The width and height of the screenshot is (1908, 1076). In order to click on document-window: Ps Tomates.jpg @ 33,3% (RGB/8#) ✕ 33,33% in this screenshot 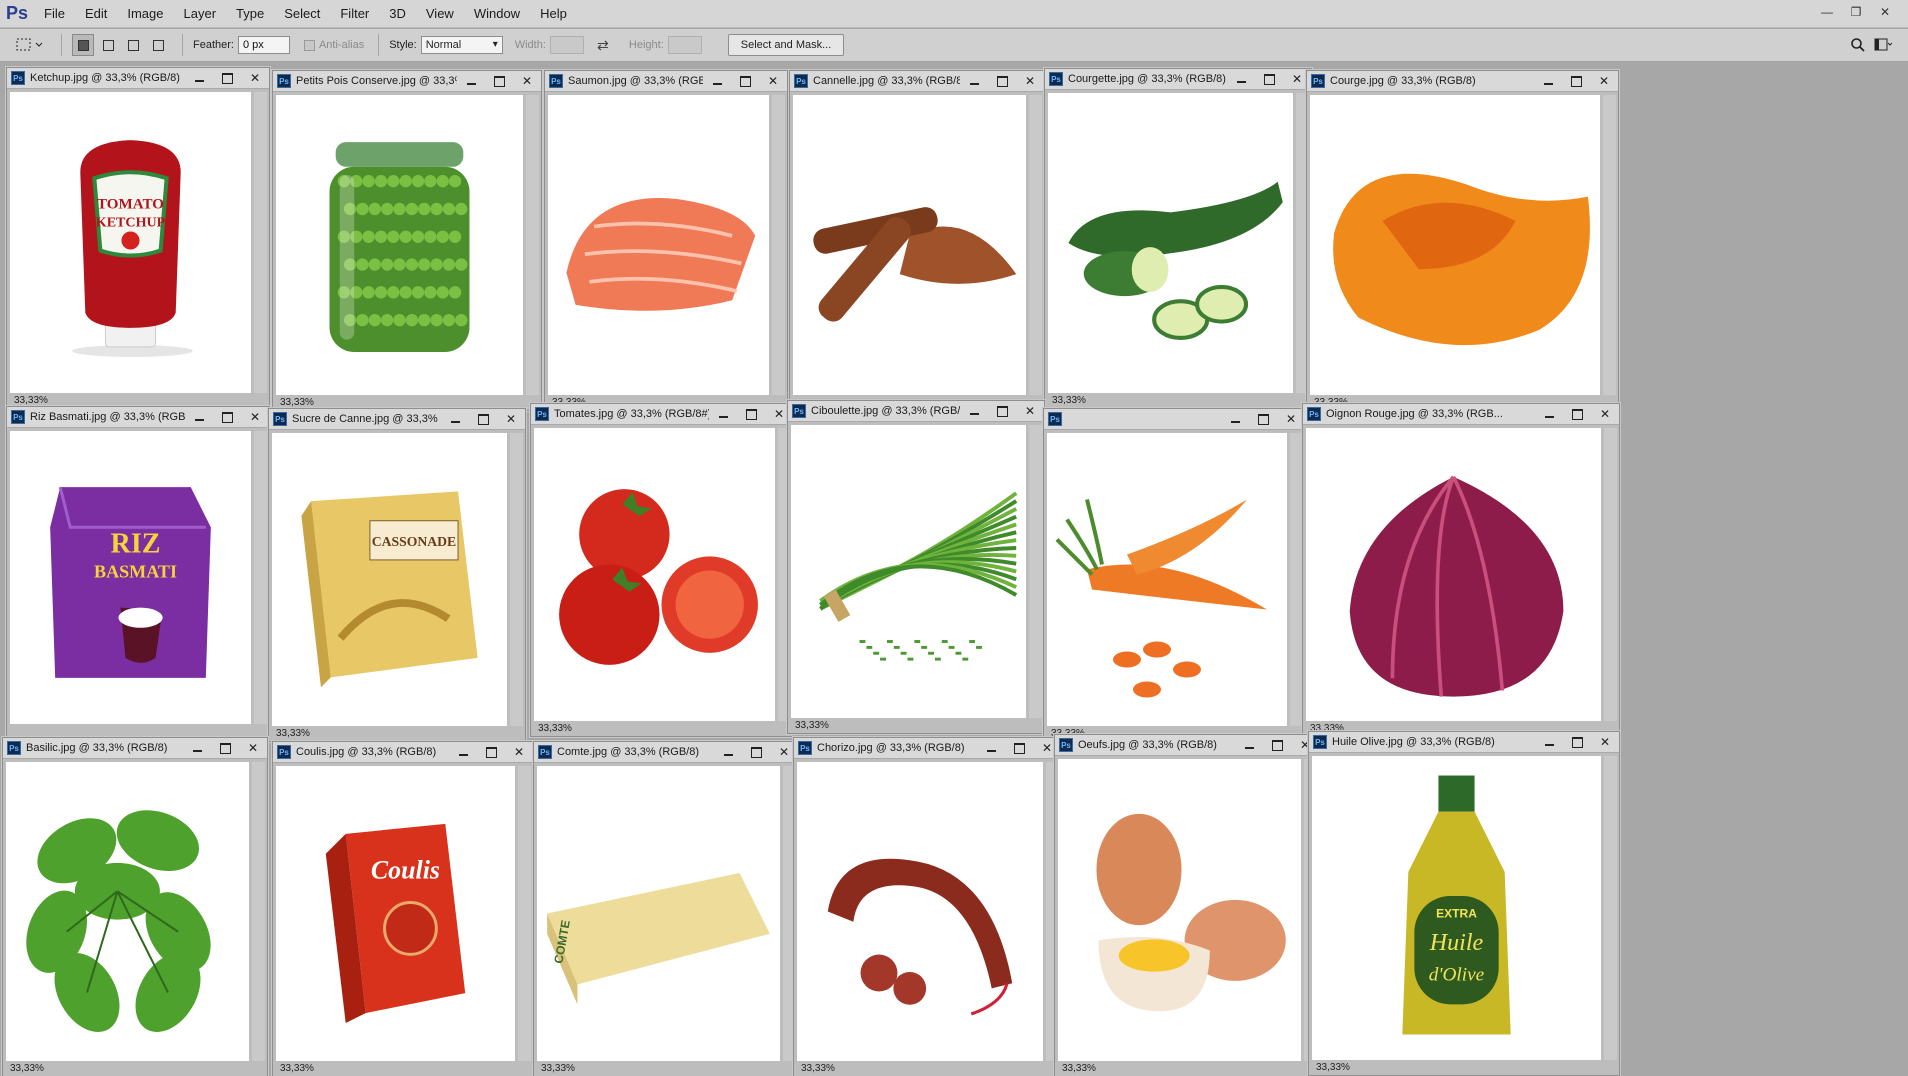, I will do `click(662, 570)`.